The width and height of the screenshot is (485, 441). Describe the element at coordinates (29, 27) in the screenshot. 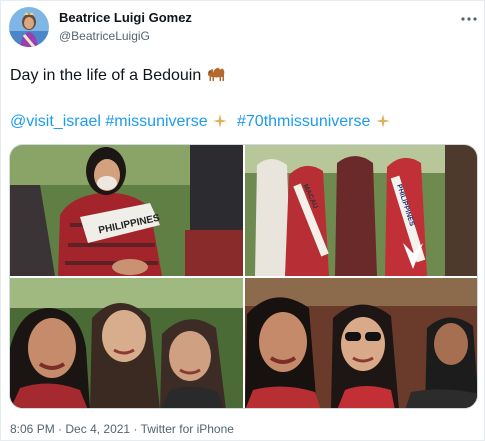

I see `avatar` at that location.